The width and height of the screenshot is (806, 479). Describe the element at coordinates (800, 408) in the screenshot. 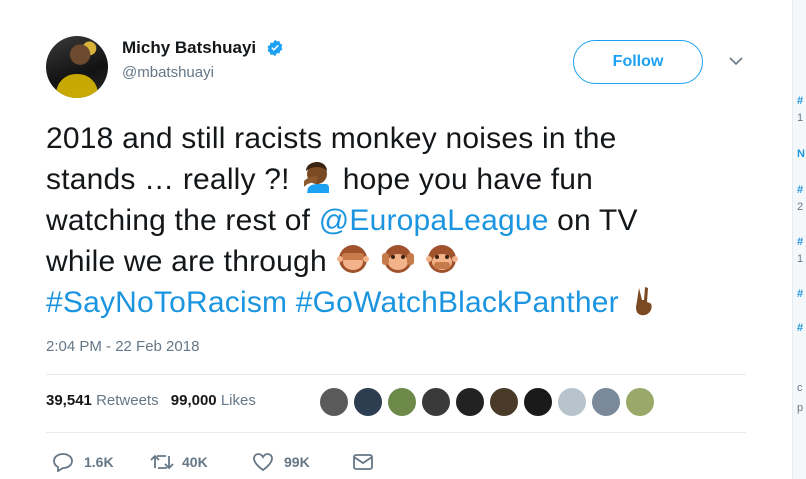

I see `sidebar-fragment: p` at that location.